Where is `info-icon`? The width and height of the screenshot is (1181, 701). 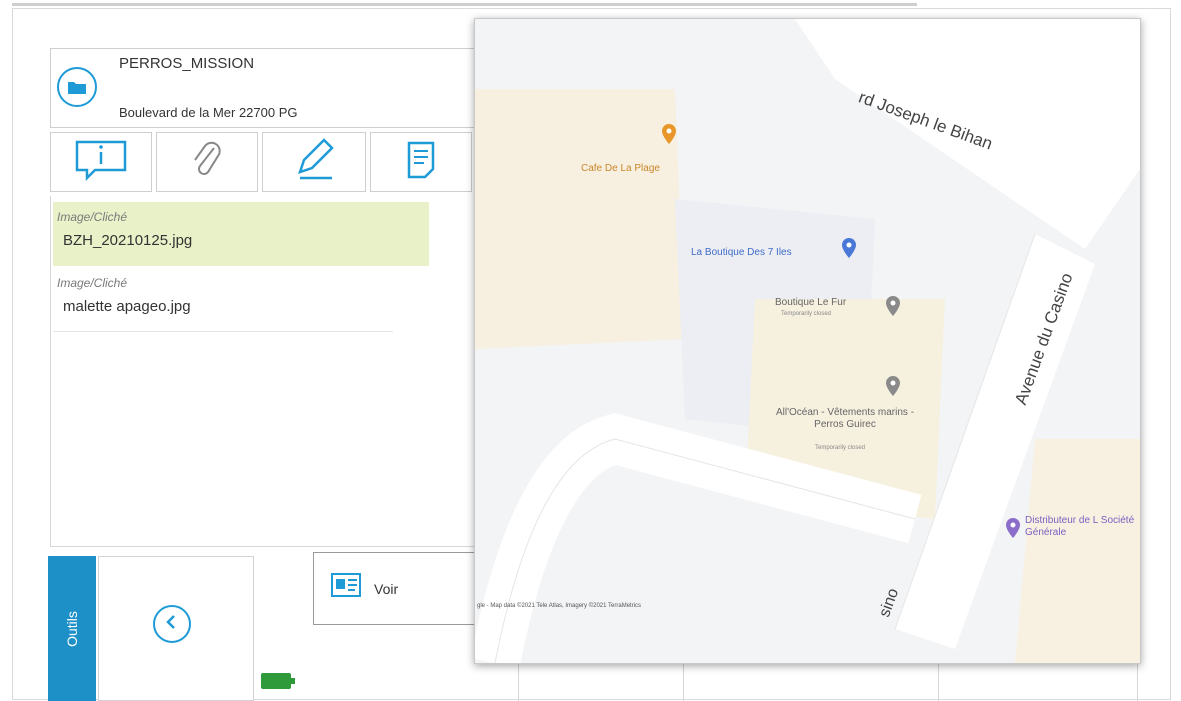
info-icon is located at coordinates (101, 162).